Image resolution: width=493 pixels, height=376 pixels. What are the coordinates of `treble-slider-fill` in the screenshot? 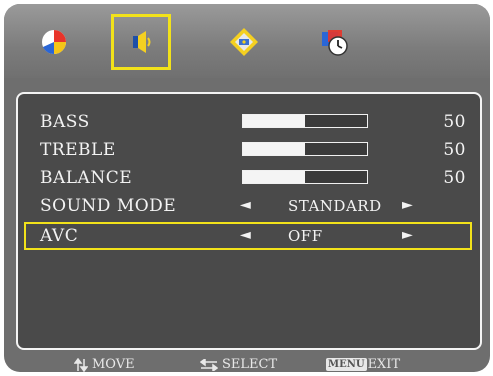 It's located at (274, 149).